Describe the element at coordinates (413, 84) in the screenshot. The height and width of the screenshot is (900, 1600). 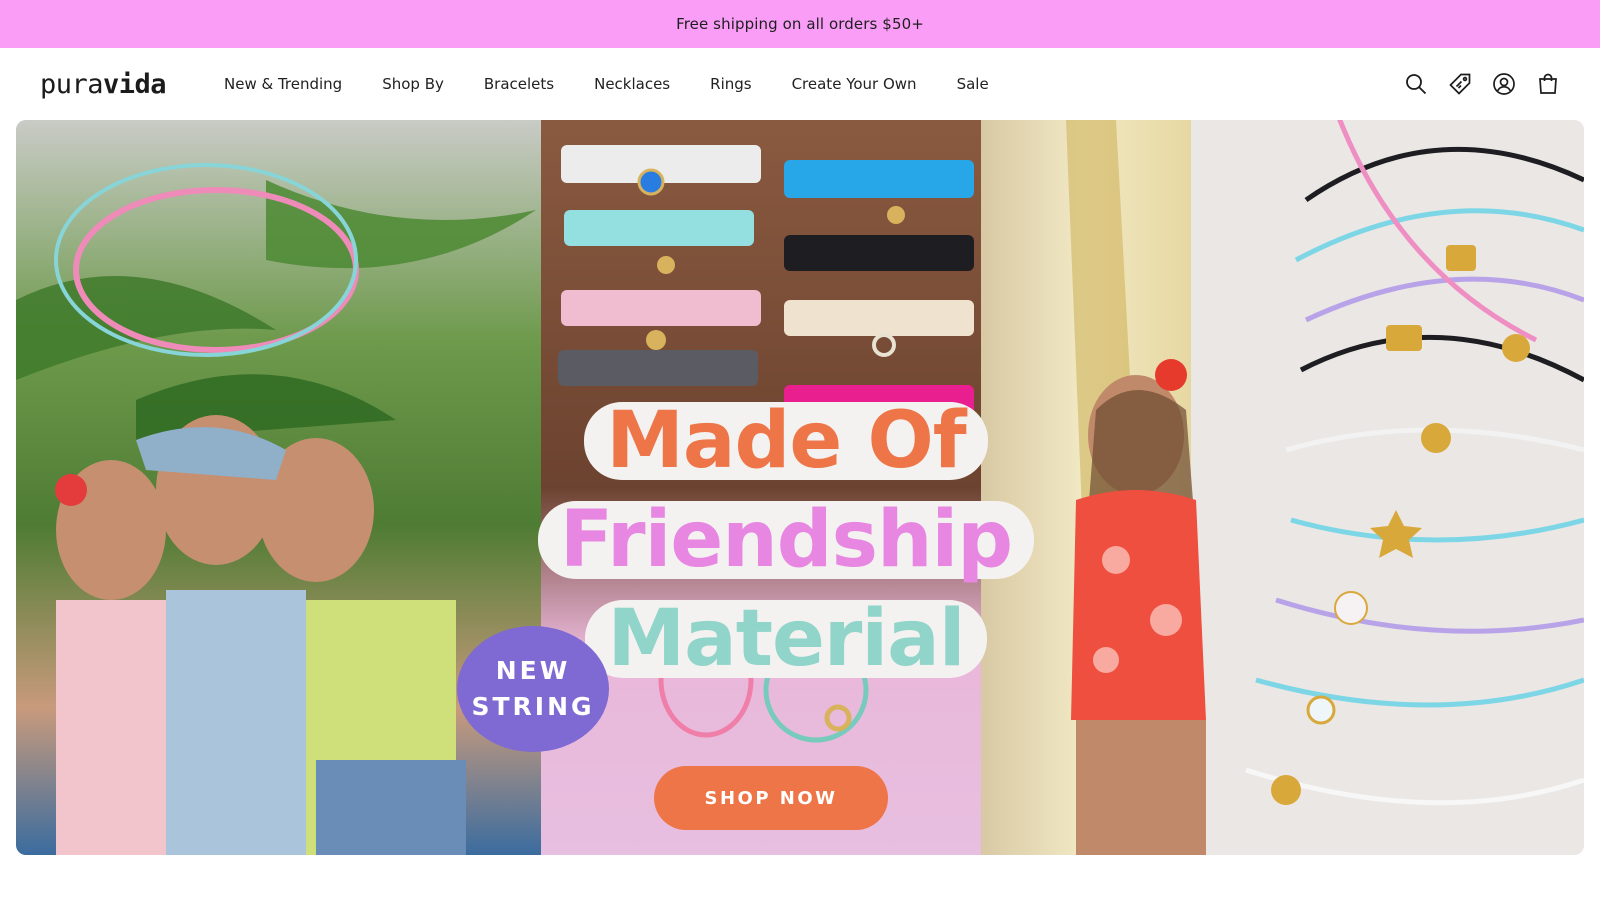
I see `nav-shop-by: Shop By` at that location.